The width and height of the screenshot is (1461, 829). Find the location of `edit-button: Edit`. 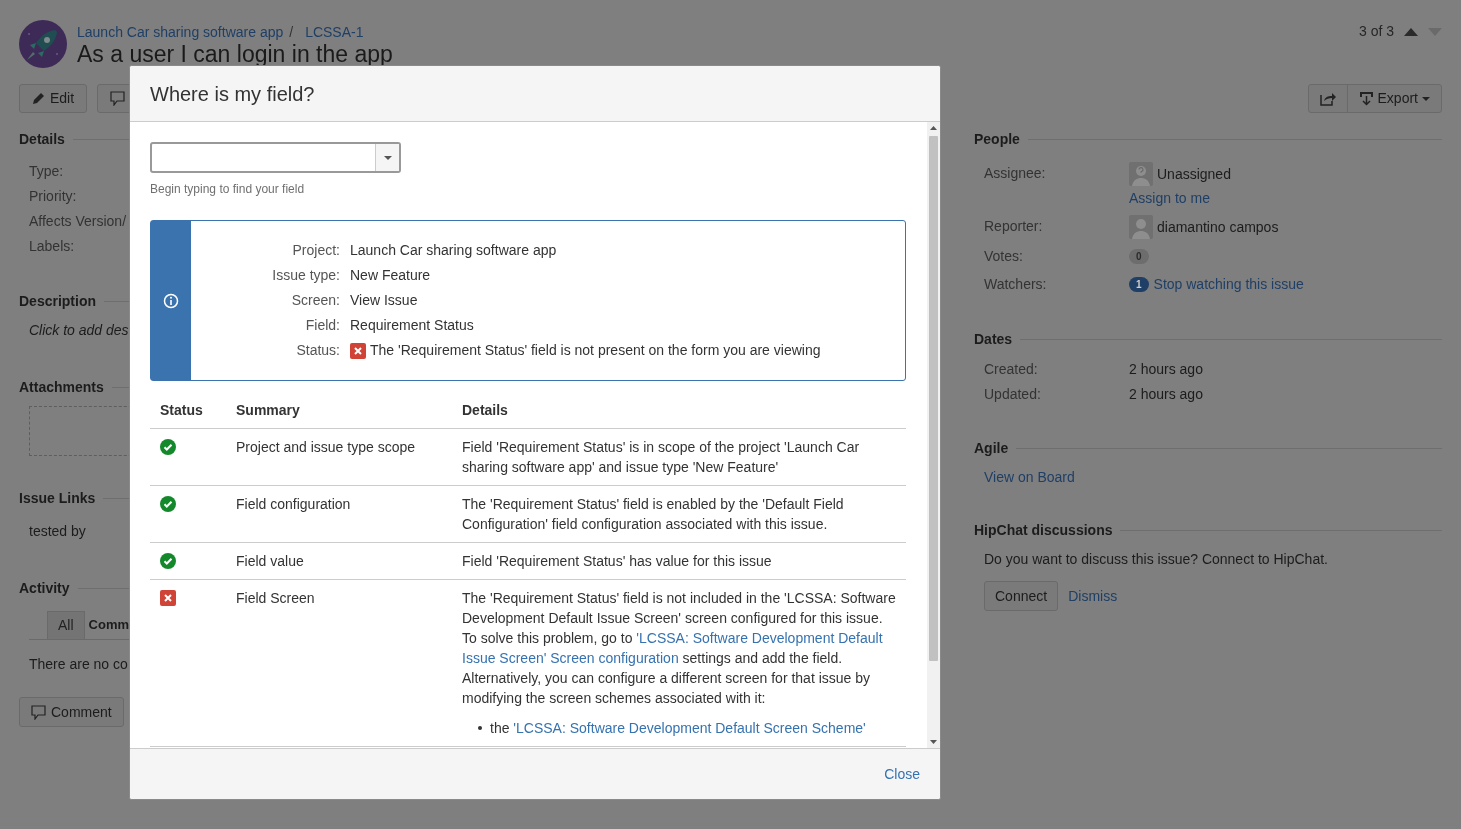

edit-button: Edit is located at coordinates (53, 98).